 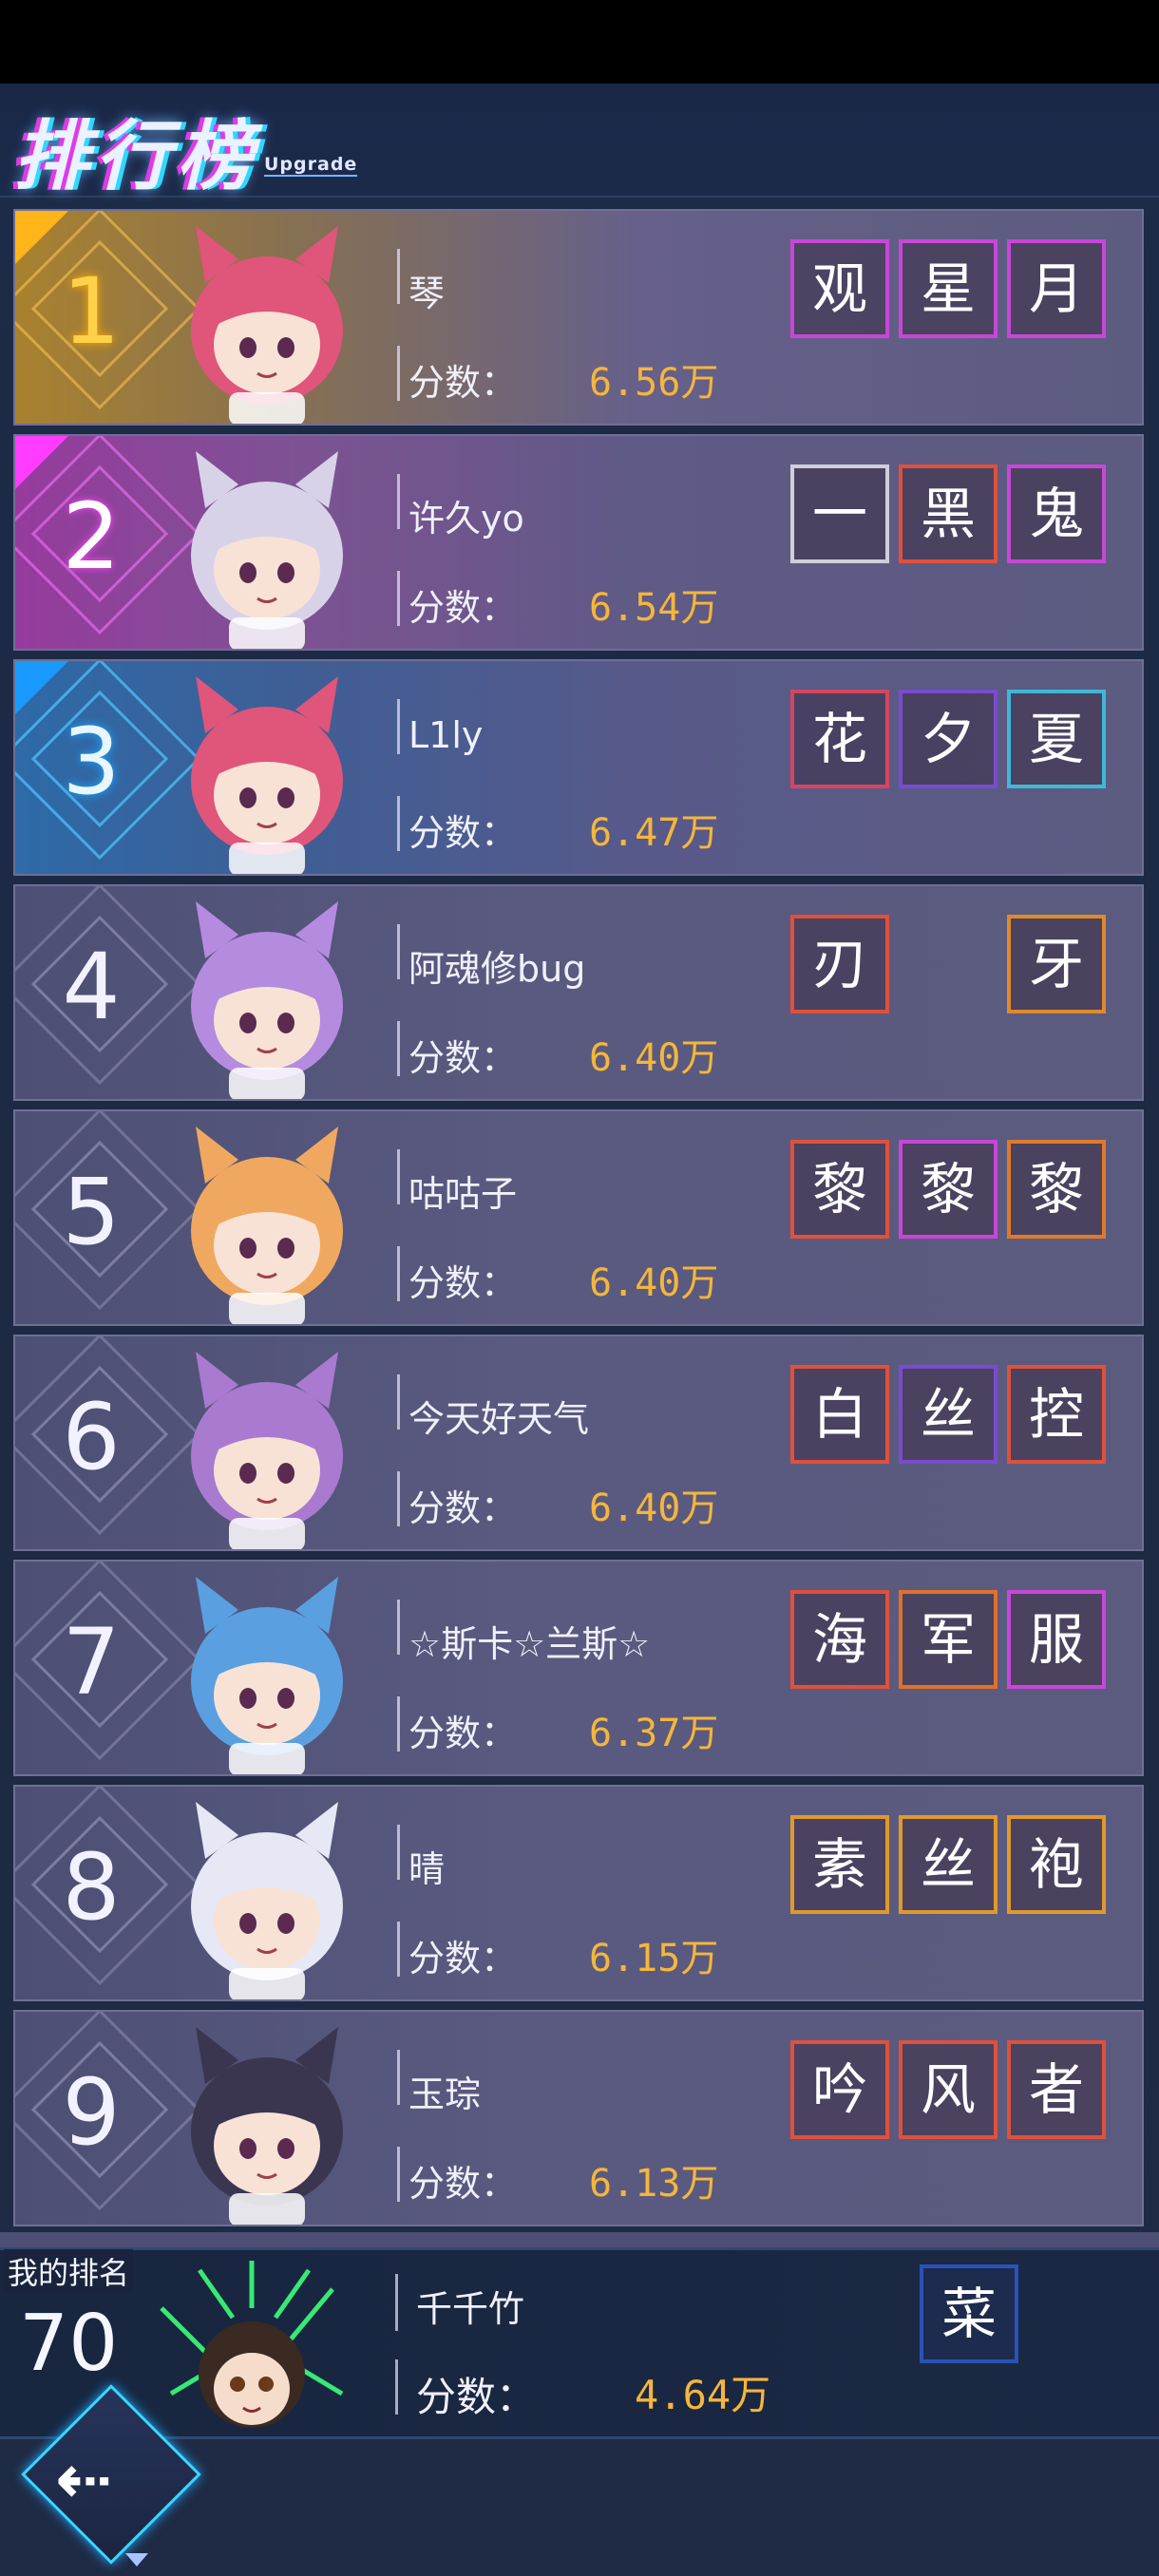 I want to click on leaderboard-row: 9 玉琮 分数： 6.13万 吟风者, so click(x=578, y=2118).